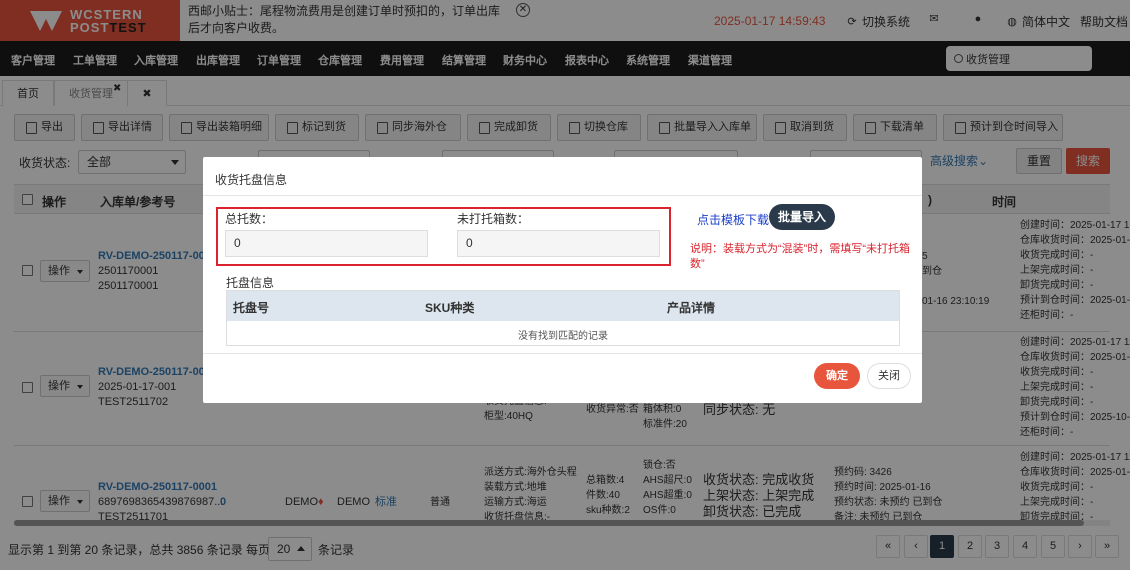  I want to click on modal-title: 收货托盘信息, so click(251, 180).